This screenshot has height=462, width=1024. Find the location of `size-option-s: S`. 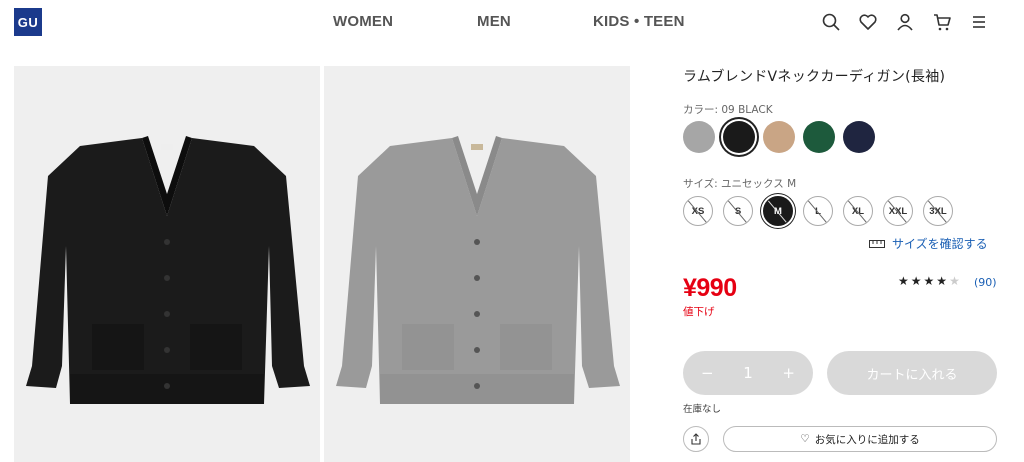

size-option-s: S is located at coordinates (738, 211).